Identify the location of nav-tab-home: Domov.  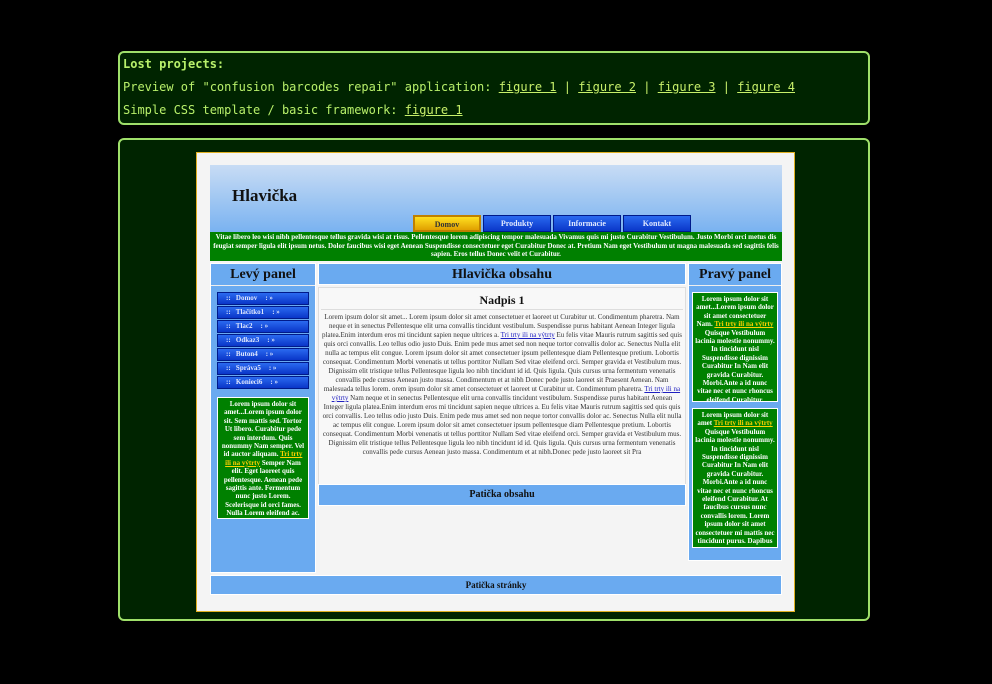
(447, 223).